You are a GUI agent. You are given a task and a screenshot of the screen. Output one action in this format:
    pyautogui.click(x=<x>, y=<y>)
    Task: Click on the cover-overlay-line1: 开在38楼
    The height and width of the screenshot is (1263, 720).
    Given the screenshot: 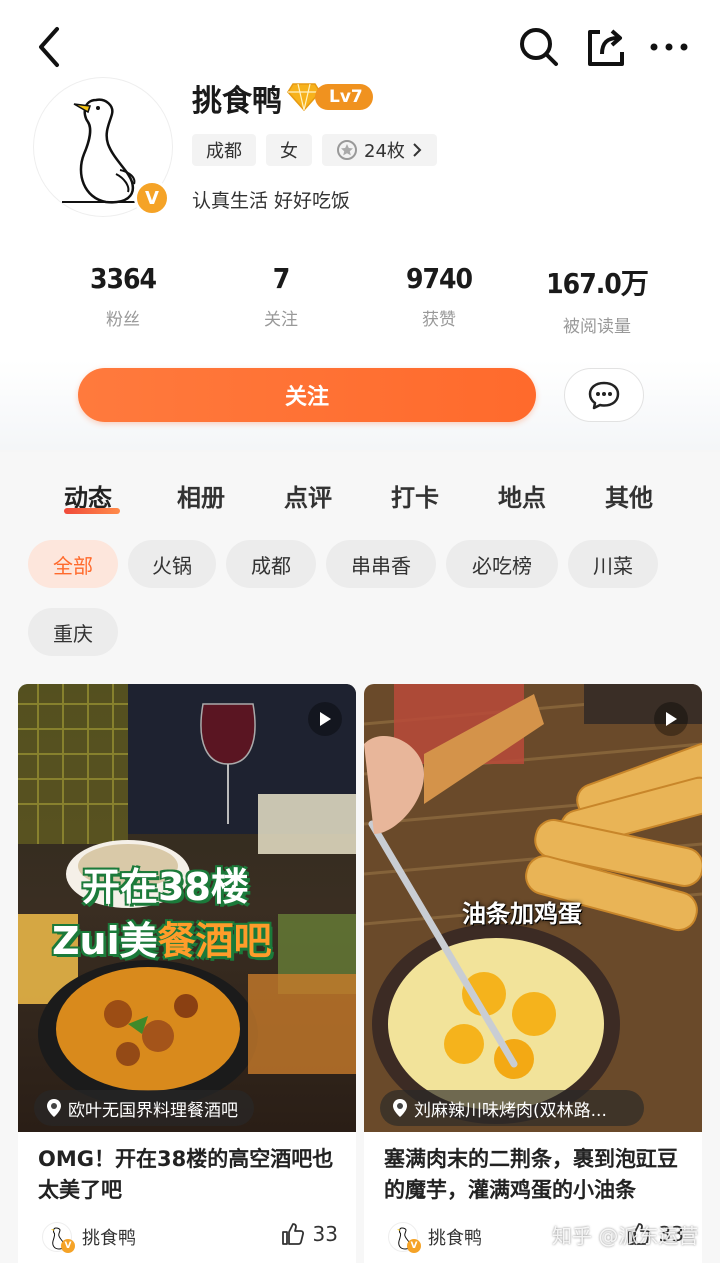 What is the action you would take?
    pyautogui.click(x=165, y=887)
    